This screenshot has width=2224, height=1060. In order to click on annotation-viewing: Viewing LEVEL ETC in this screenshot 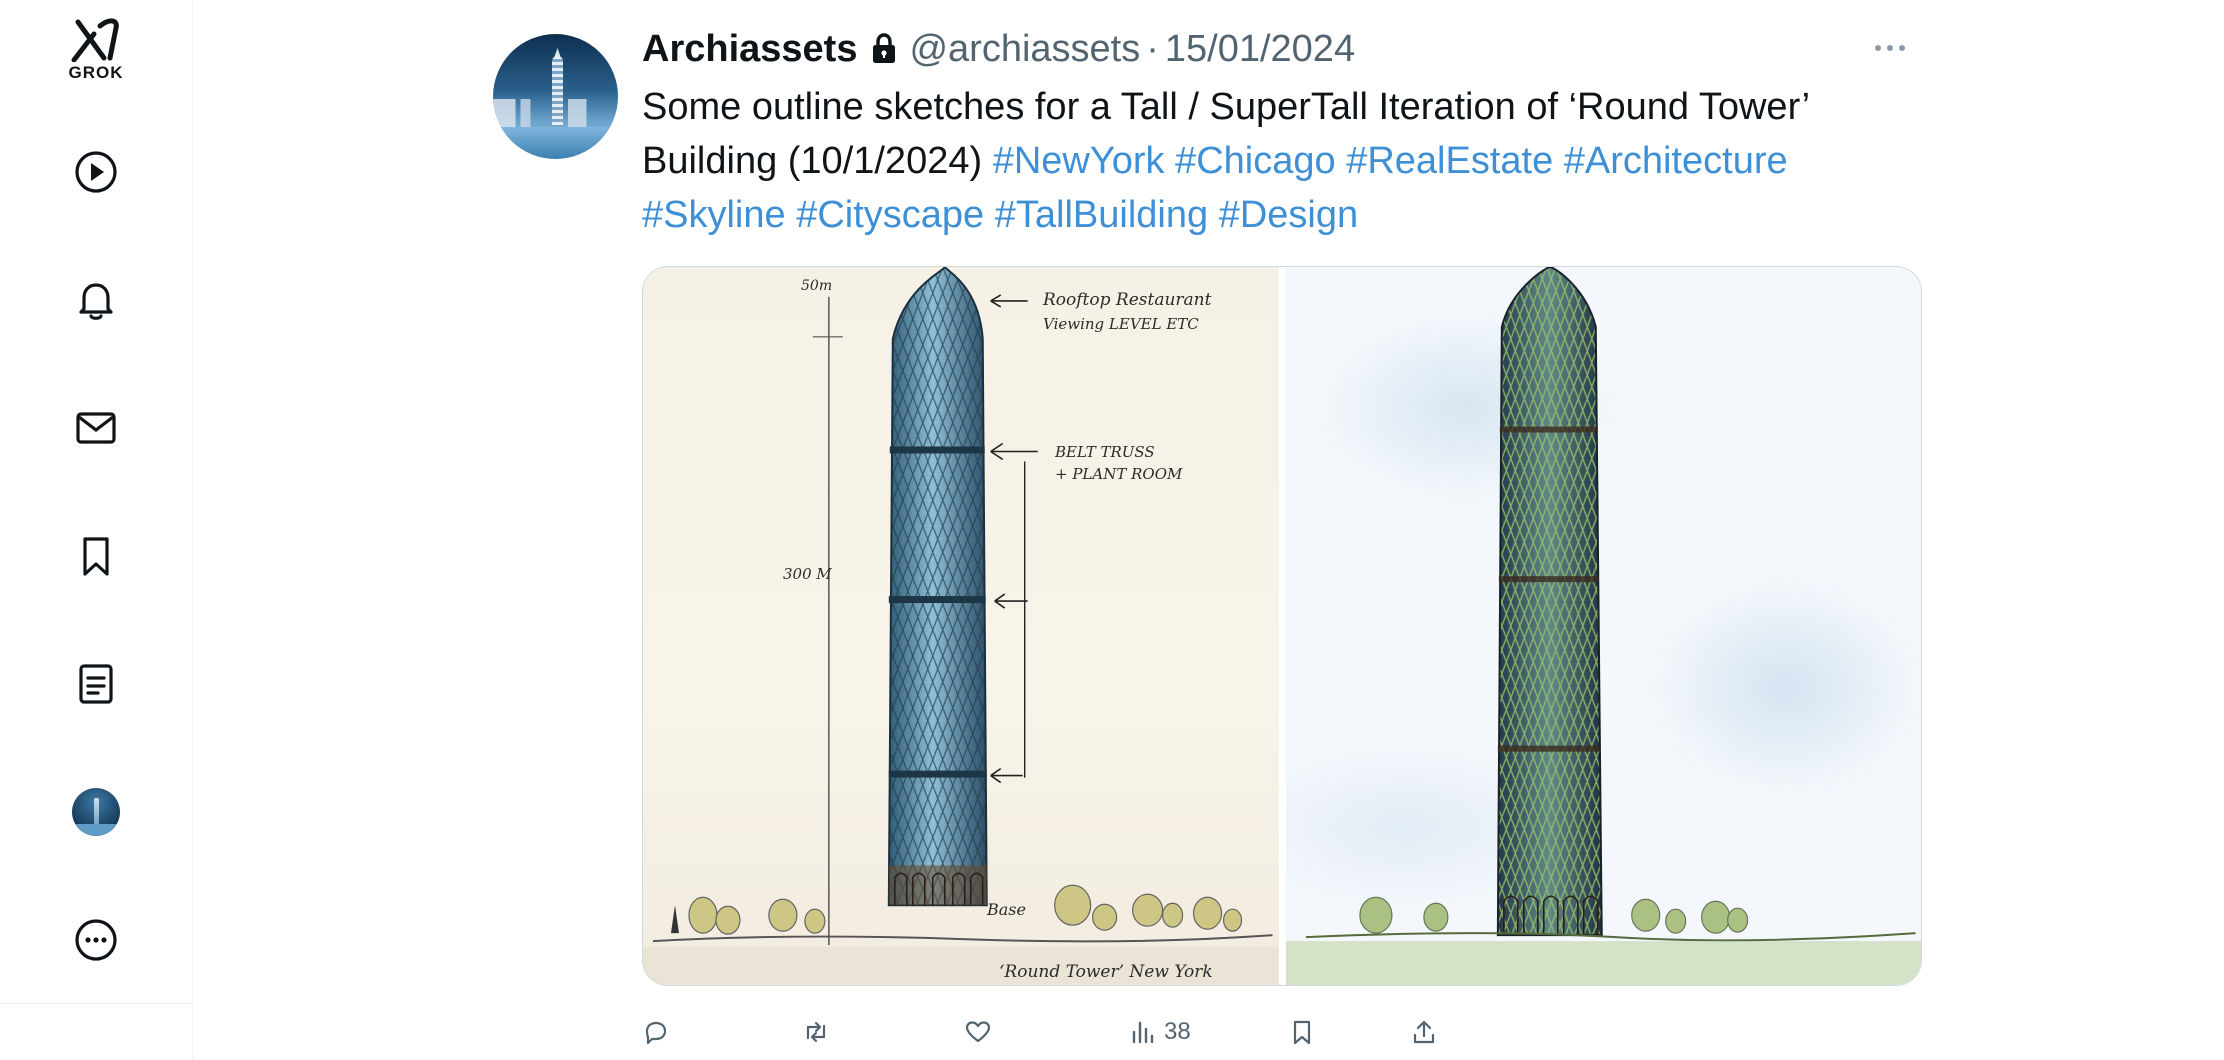, I will do `click(1121, 324)`.